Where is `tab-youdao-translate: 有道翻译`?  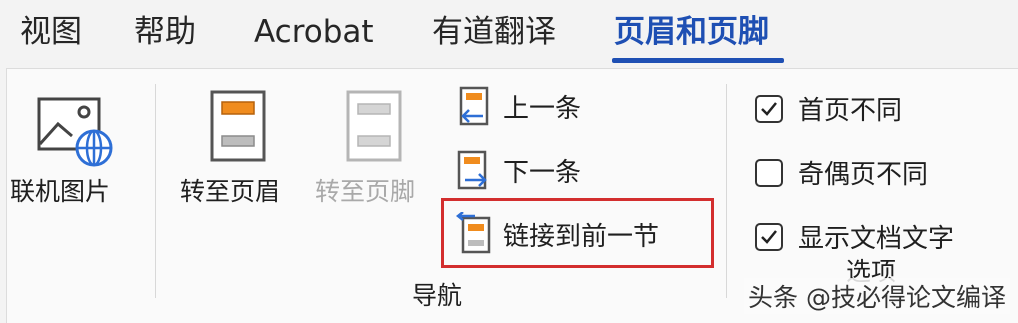
tab-youdao-translate: 有道翻译 is located at coordinates (494, 32).